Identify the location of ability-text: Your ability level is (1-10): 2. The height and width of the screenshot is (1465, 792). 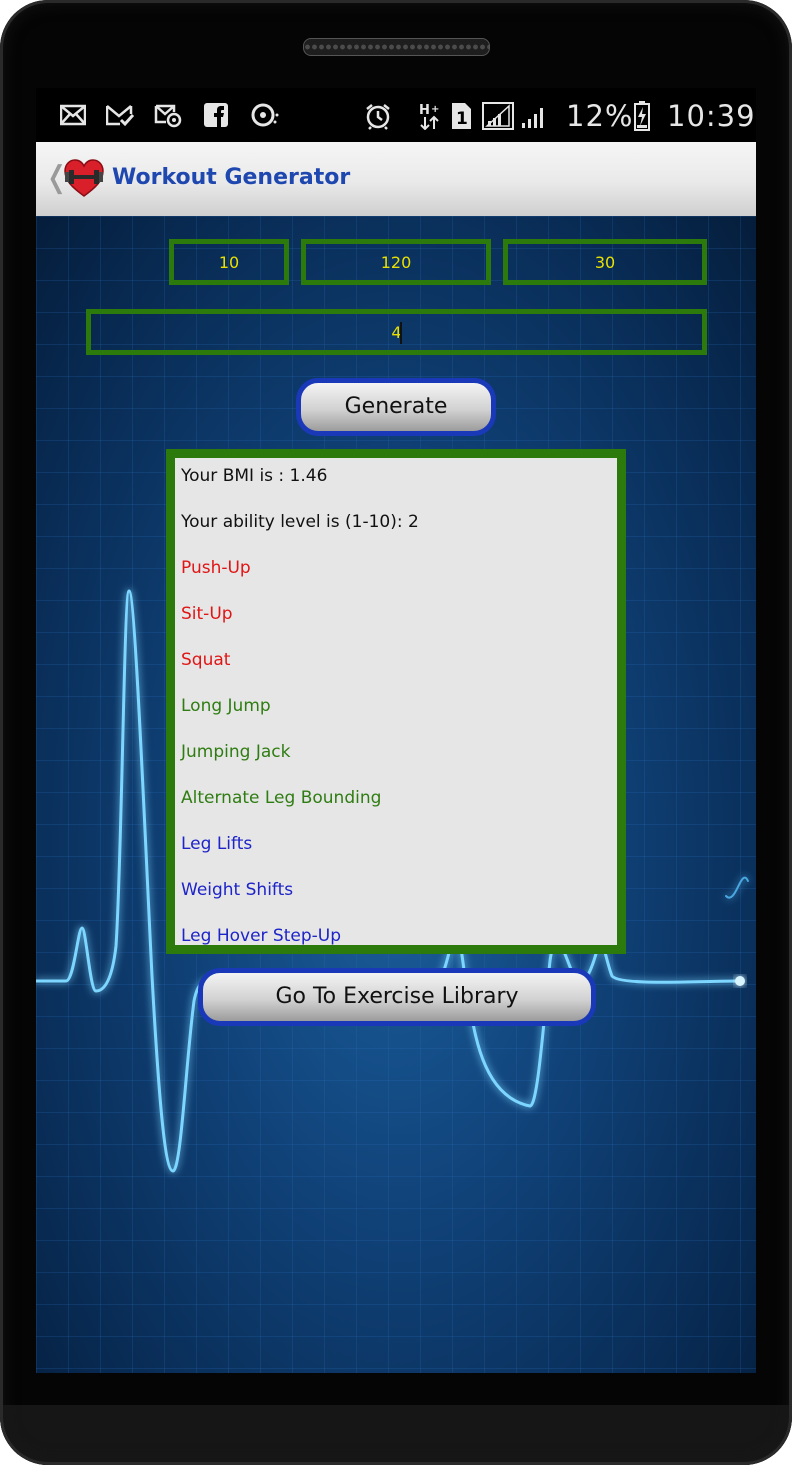
(300, 522).